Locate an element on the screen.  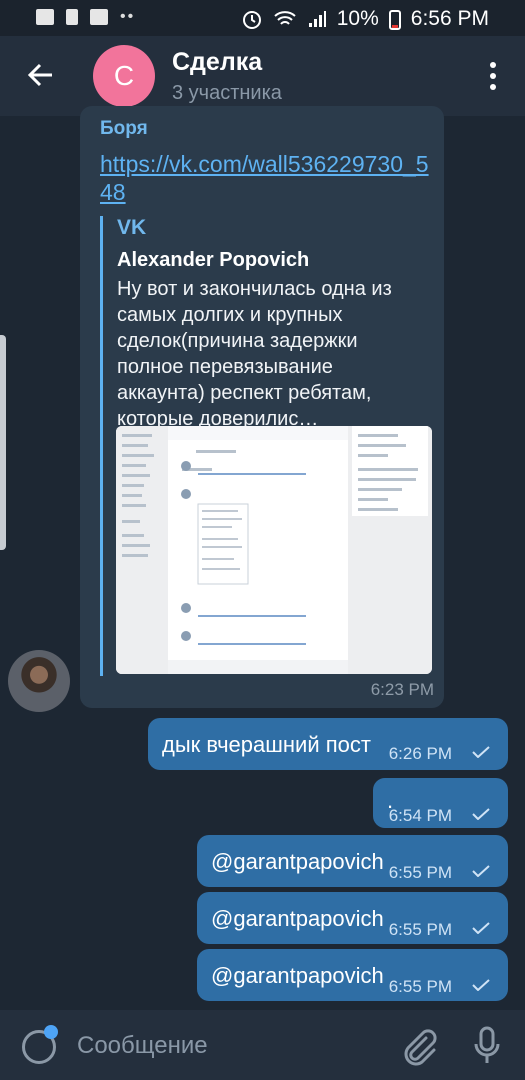
clock: 6:56 PM is located at coordinates (449, 18).